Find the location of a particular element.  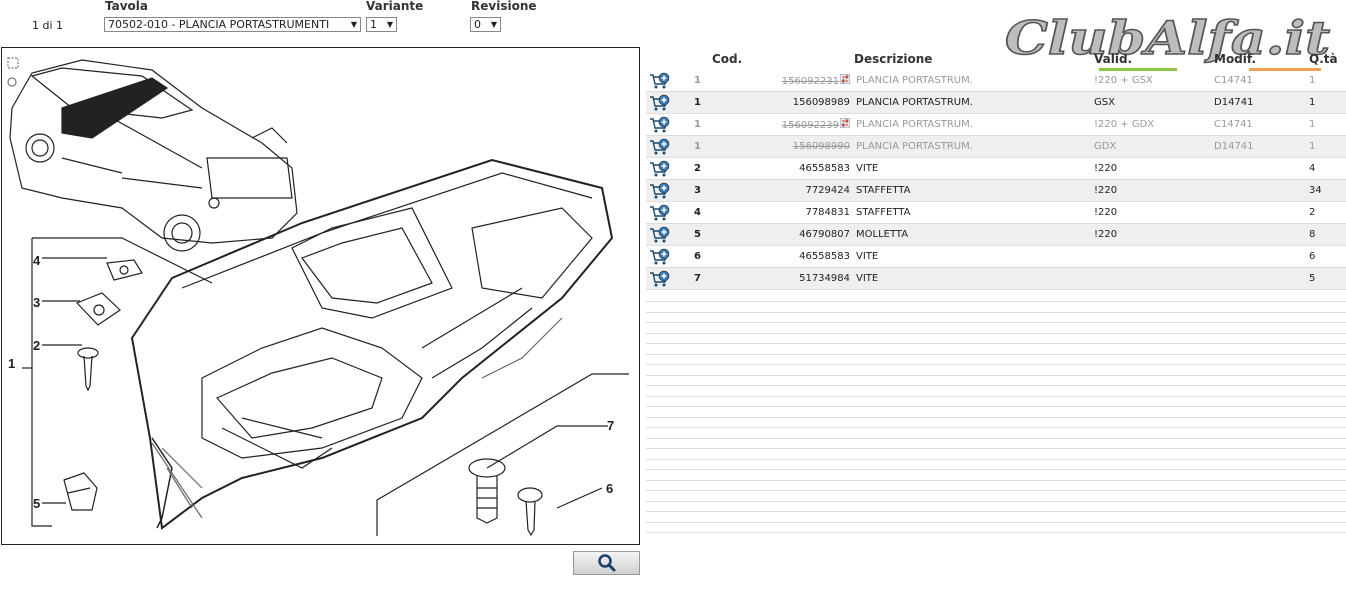

search-icon is located at coordinates (606, 563).